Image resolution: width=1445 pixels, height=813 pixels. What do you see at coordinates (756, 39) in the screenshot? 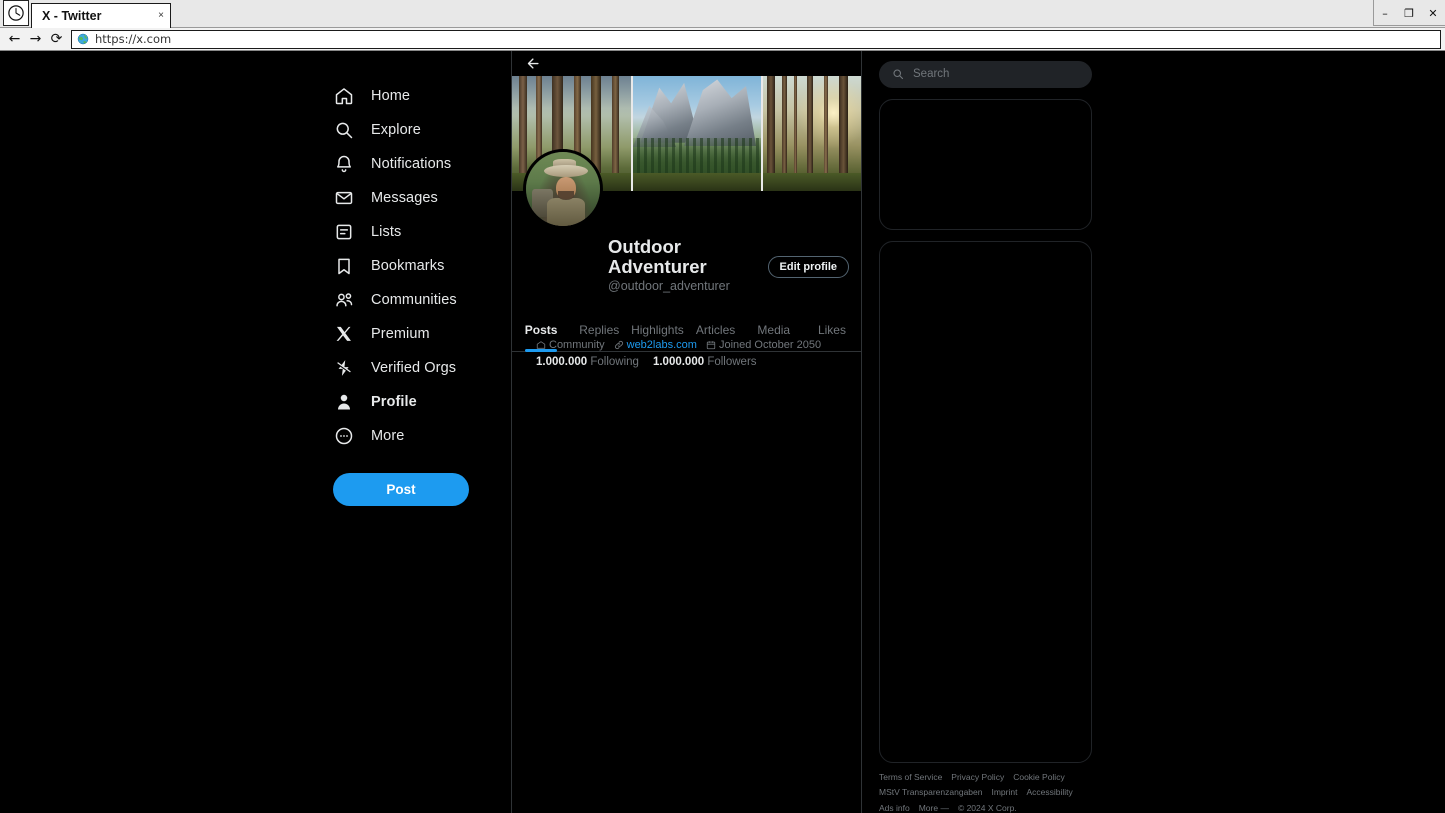
I see `url-bar: https://x.com` at bounding box center [756, 39].